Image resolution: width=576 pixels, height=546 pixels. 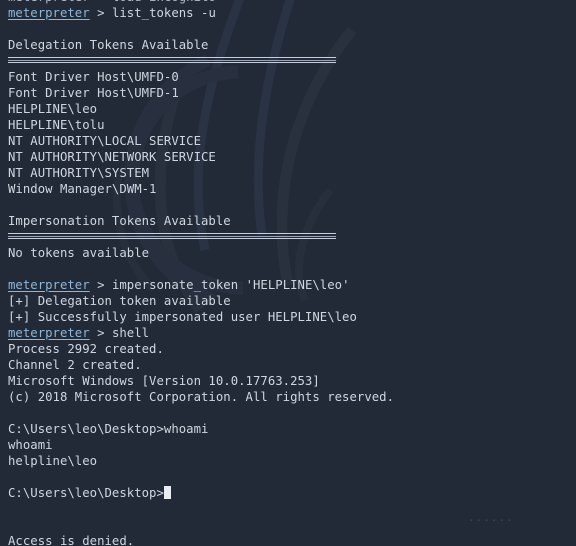 What do you see at coordinates (288, 237) in the screenshot?
I see `terminal-separator-impersonation` at bounding box center [288, 237].